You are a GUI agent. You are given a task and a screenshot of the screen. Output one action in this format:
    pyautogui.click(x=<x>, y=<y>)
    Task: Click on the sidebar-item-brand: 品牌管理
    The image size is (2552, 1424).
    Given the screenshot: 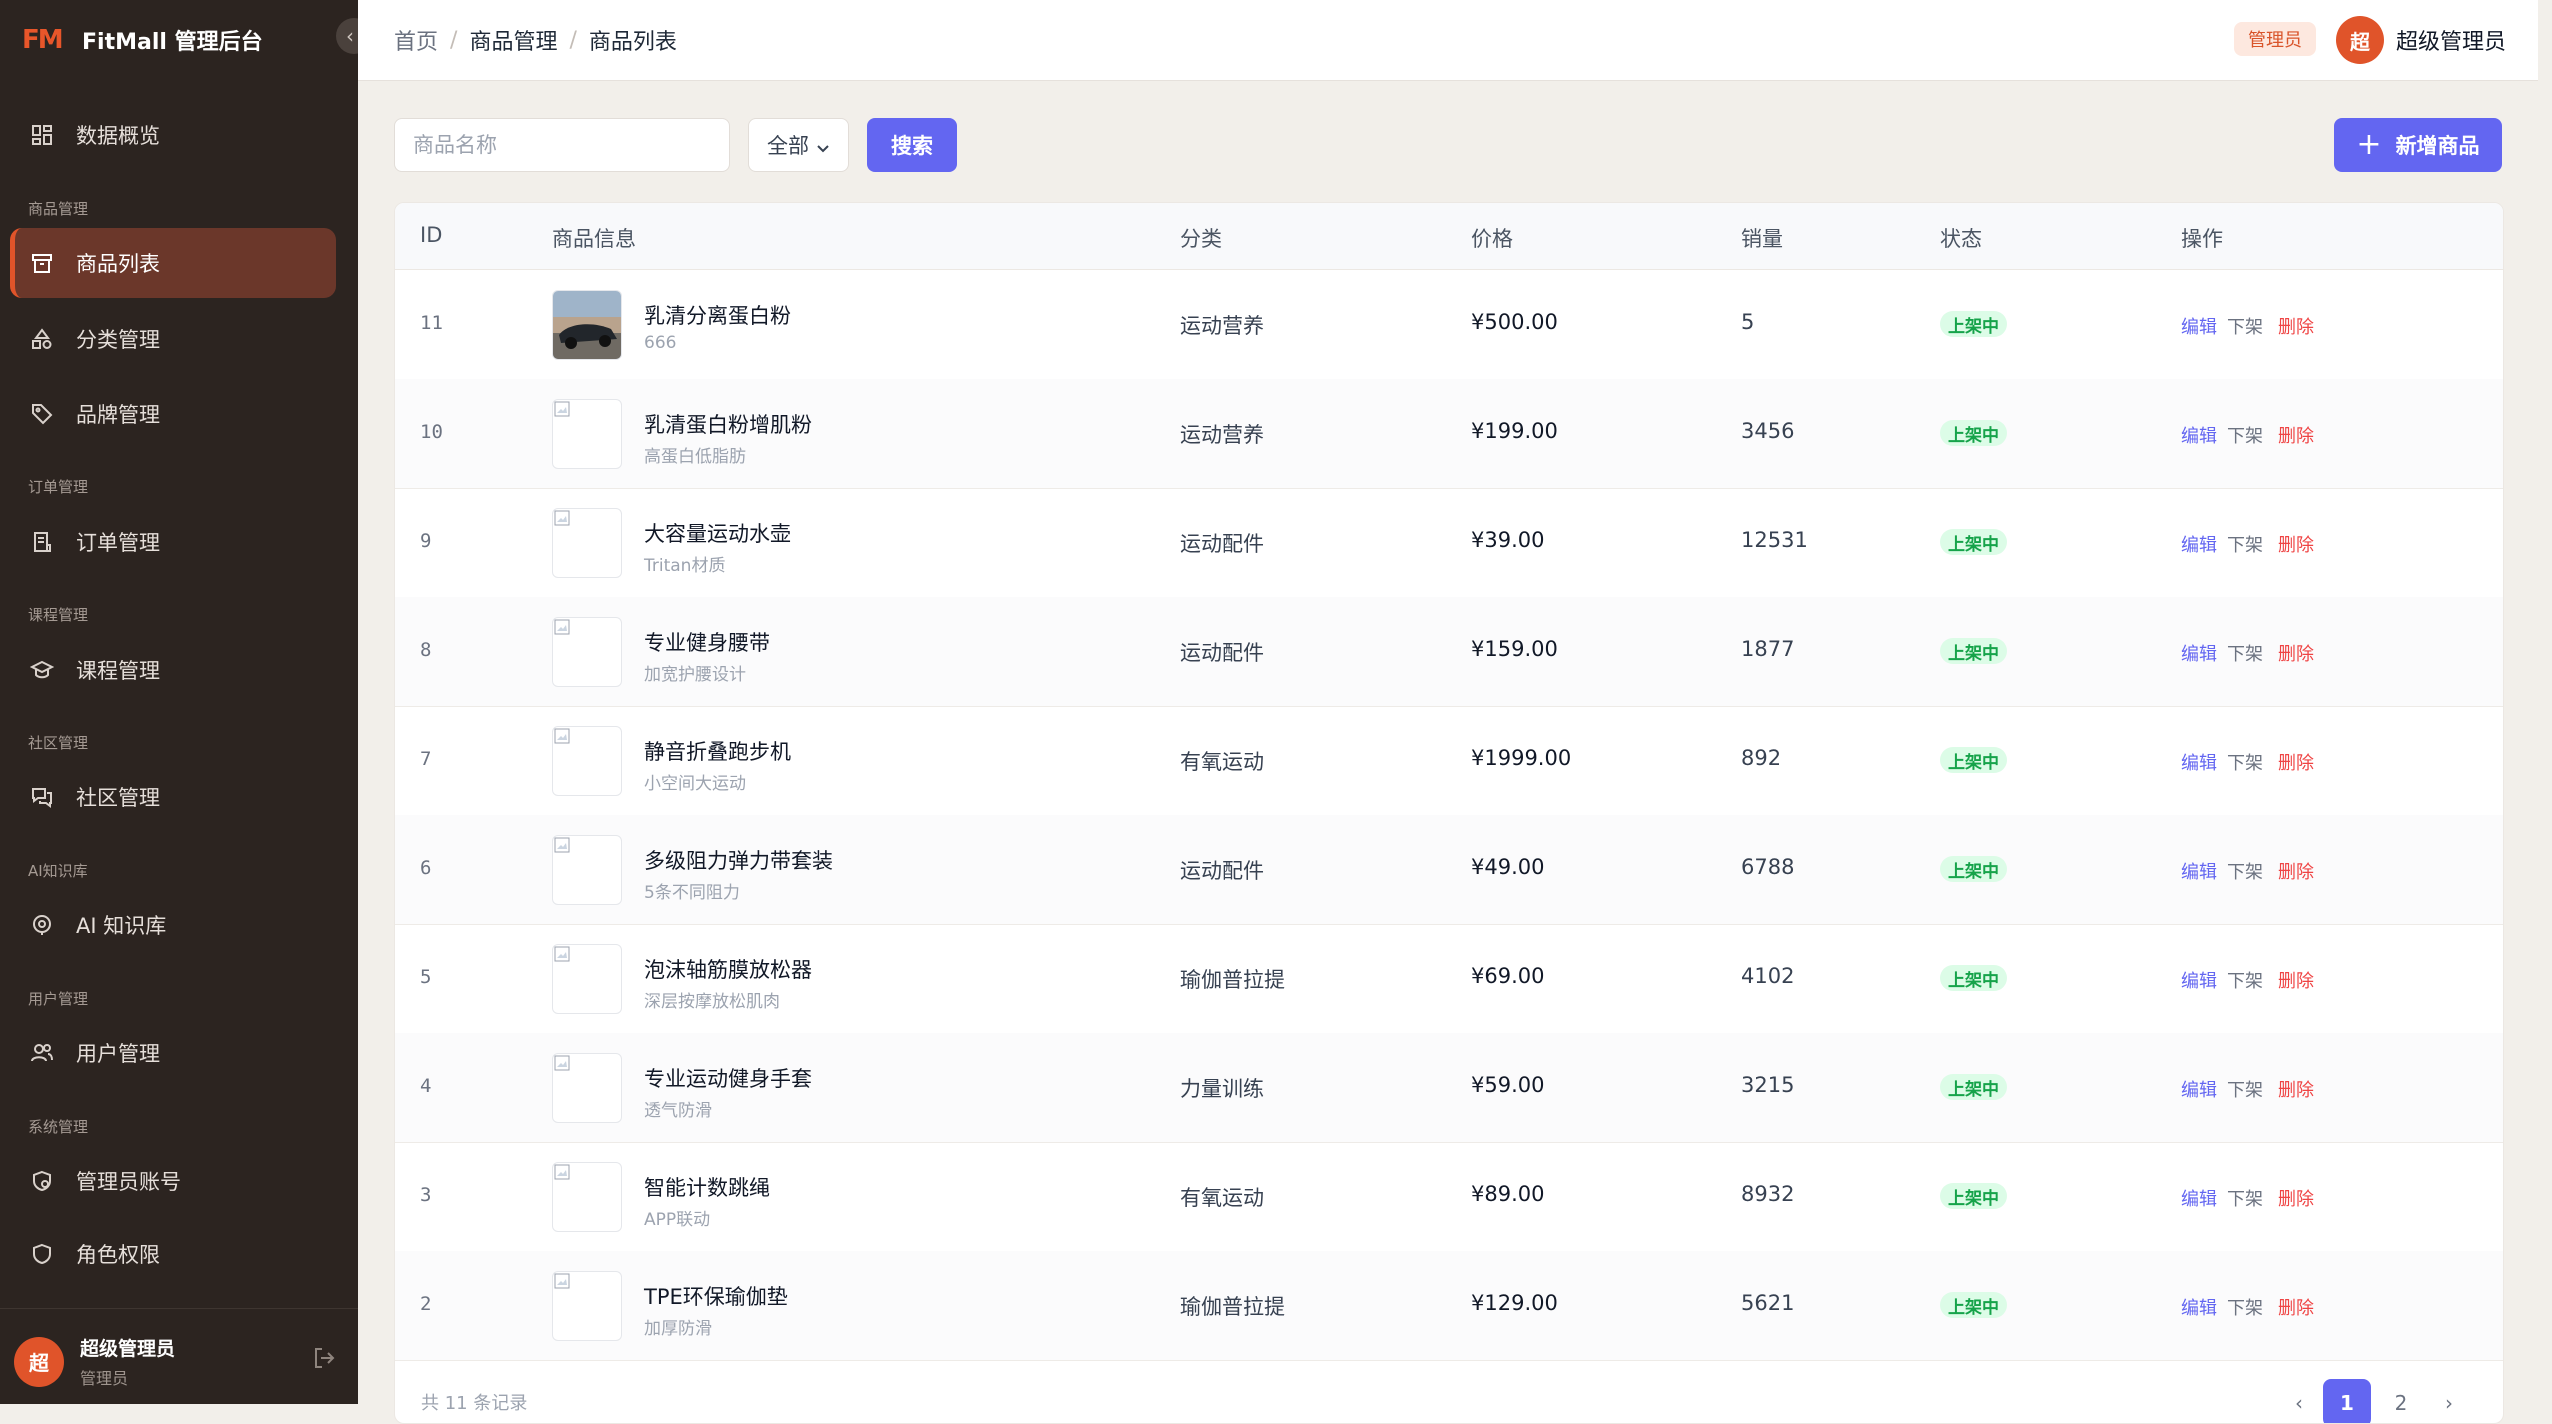 What is the action you would take?
    pyautogui.click(x=173, y=414)
    